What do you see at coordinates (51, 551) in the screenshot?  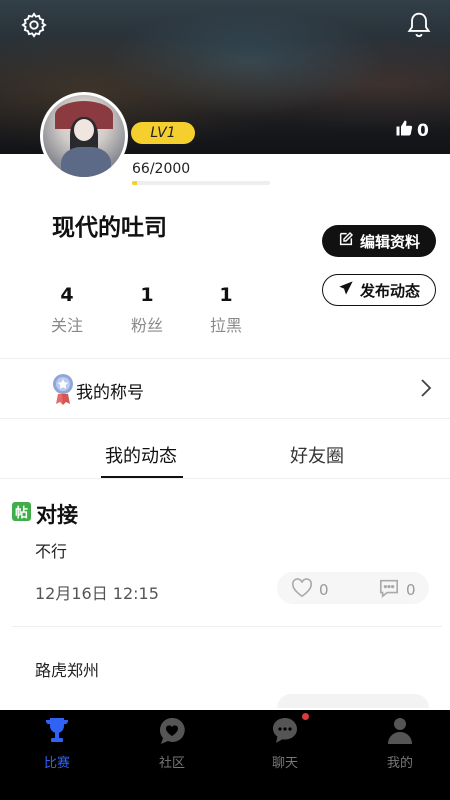 I see `post-body: 不行` at bounding box center [51, 551].